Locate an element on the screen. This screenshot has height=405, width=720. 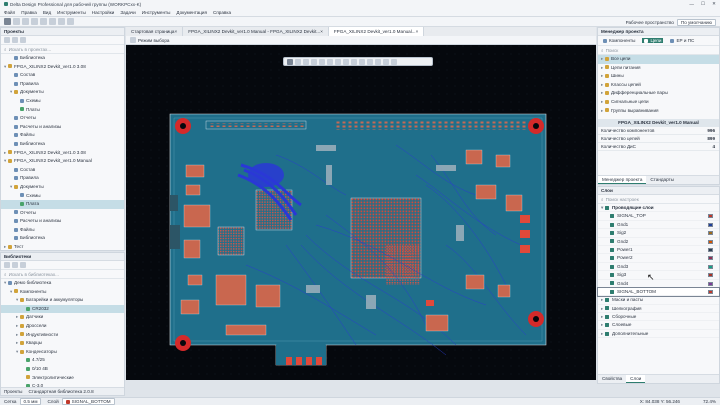
document-tab: Стартовая страница × is located at coordinates (155, 31).